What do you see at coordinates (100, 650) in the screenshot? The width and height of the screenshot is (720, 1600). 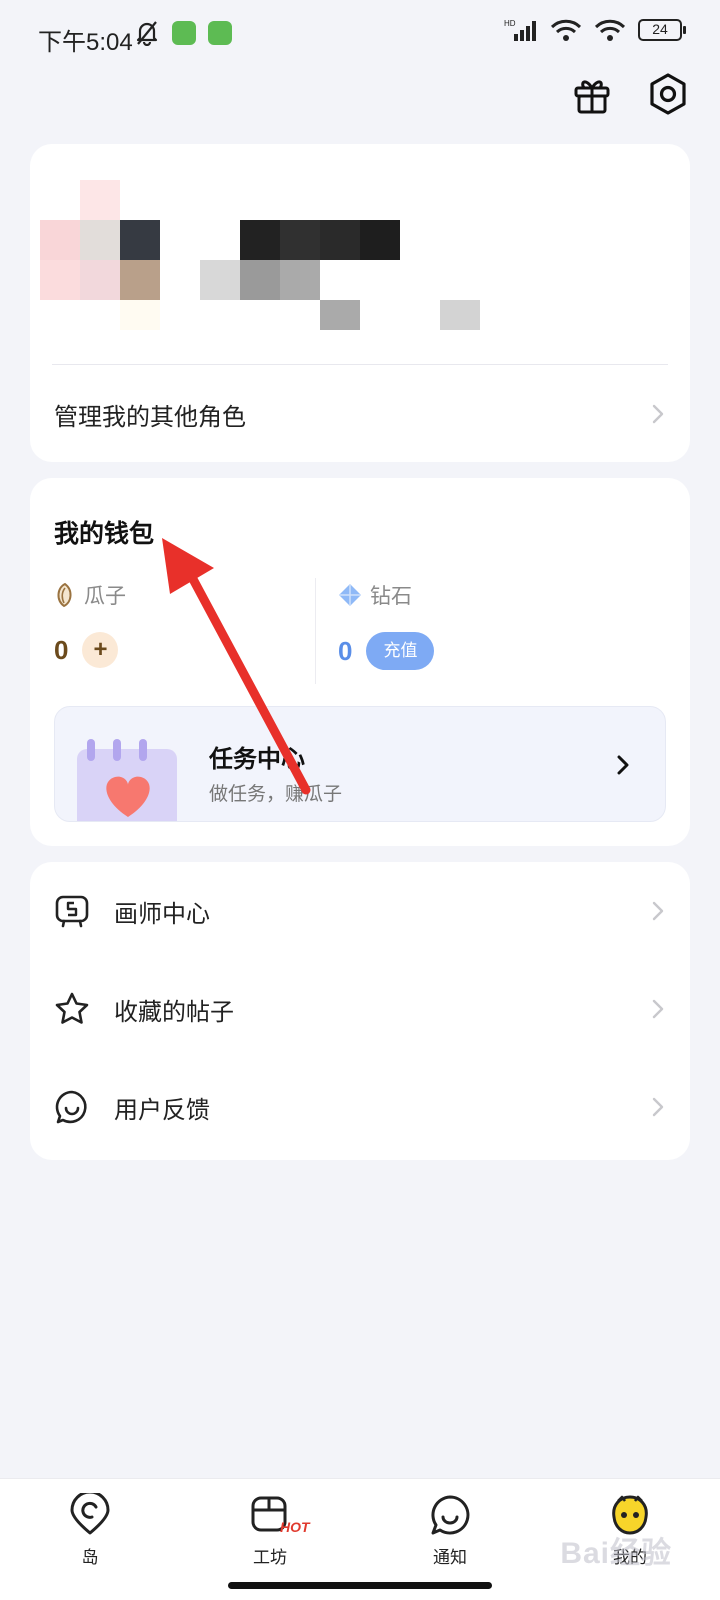 I see `add-seed-button: +` at bounding box center [100, 650].